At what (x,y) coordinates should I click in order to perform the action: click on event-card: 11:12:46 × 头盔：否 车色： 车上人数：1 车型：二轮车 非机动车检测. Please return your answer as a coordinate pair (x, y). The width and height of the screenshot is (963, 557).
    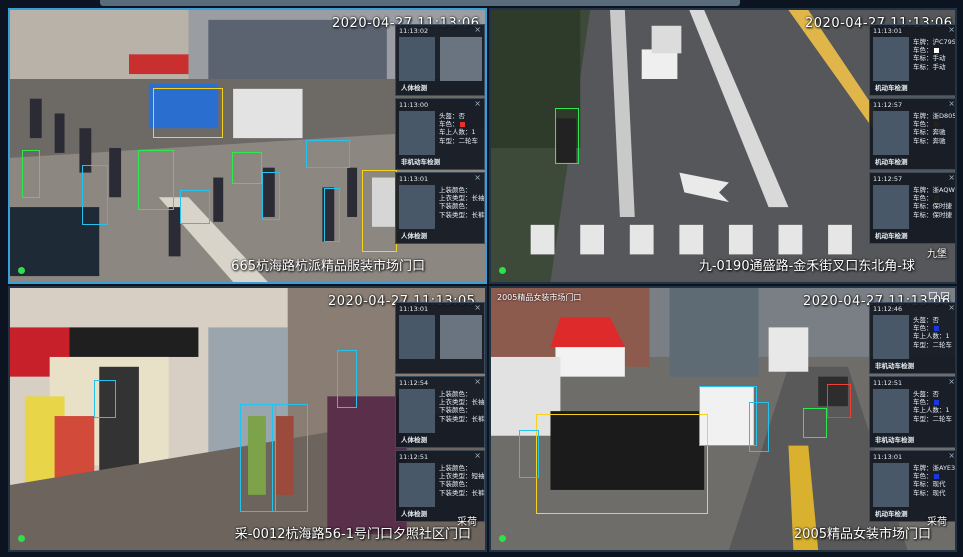
    Looking at the image, I should click on (912, 338).